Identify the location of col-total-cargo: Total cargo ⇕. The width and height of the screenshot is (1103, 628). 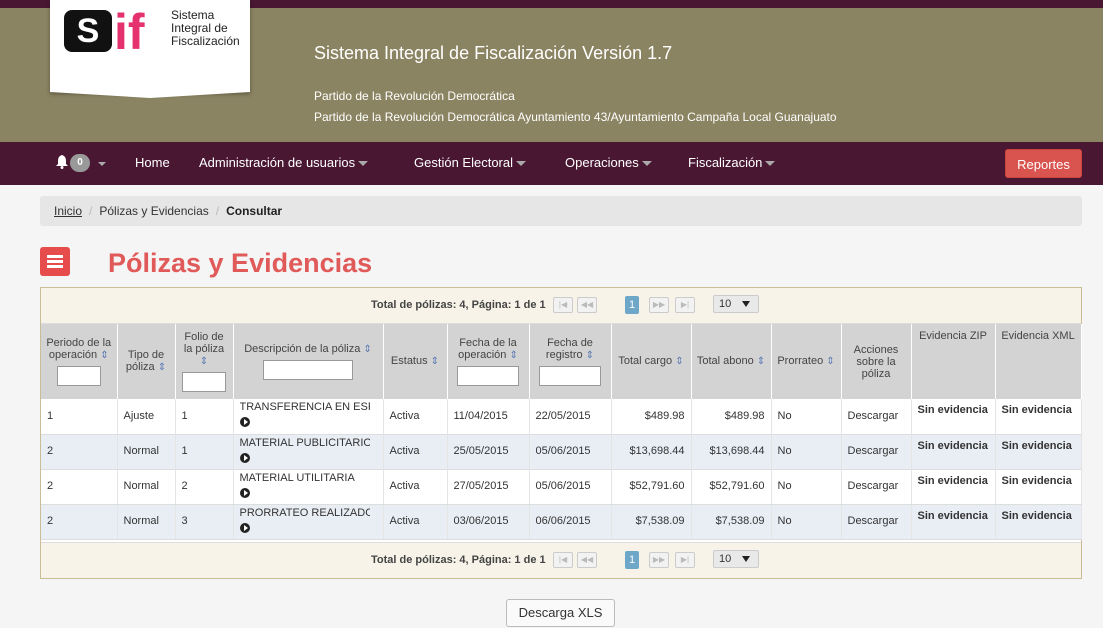
(651, 361).